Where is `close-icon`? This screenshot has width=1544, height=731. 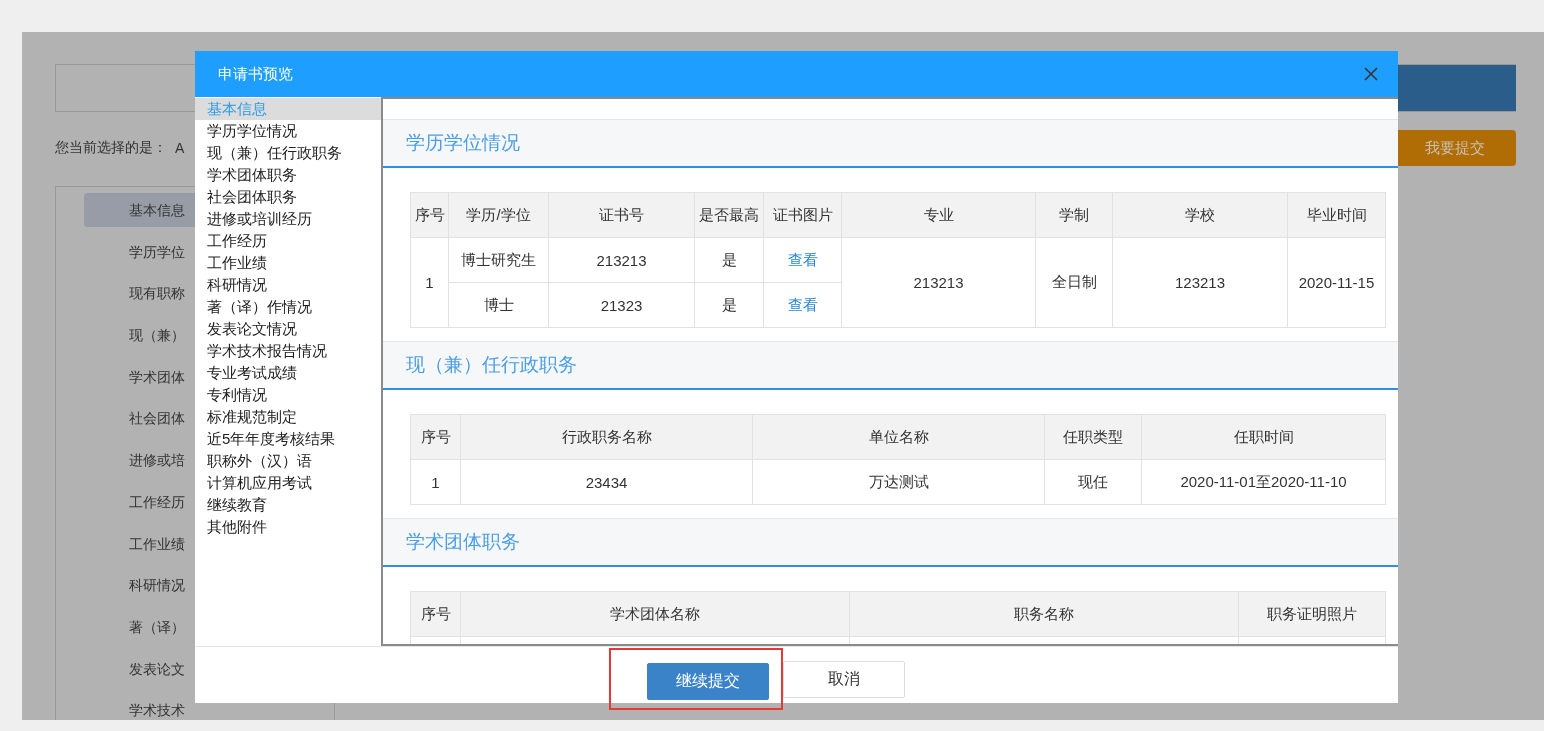 close-icon is located at coordinates (1371, 74).